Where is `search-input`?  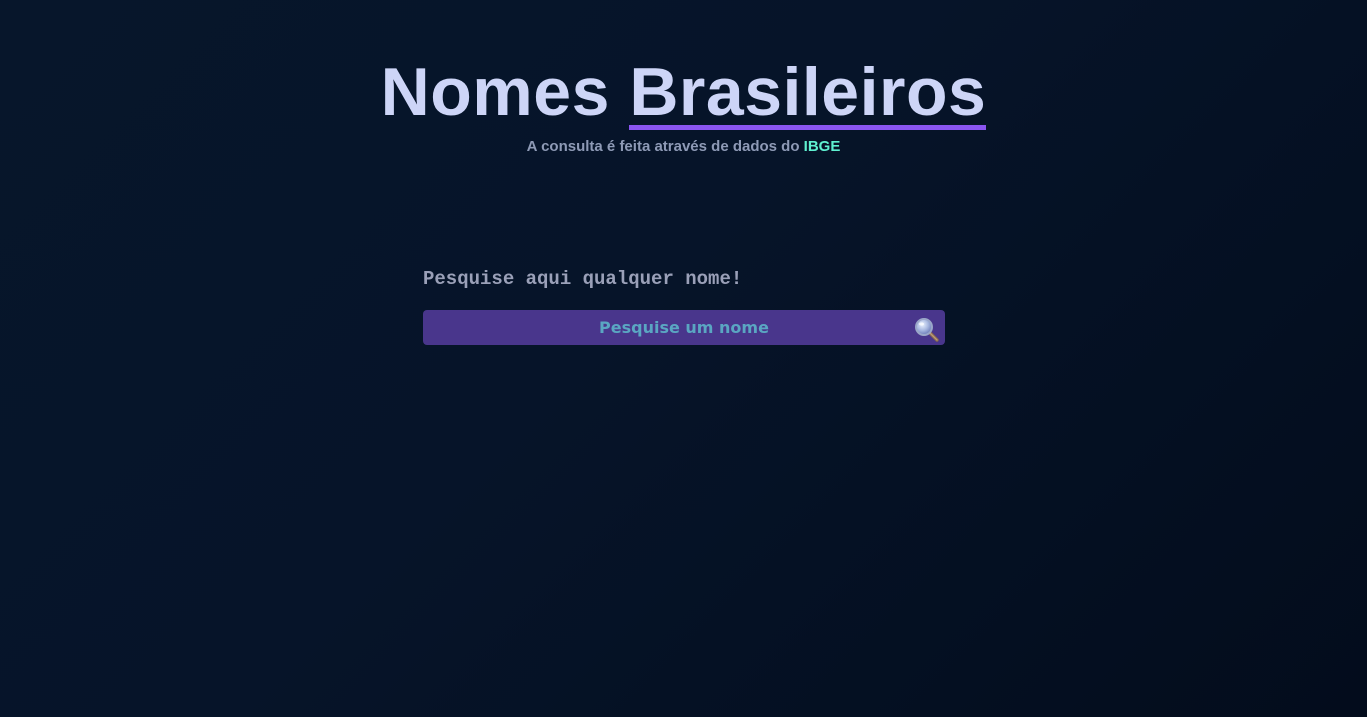
search-input is located at coordinates (684, 327).